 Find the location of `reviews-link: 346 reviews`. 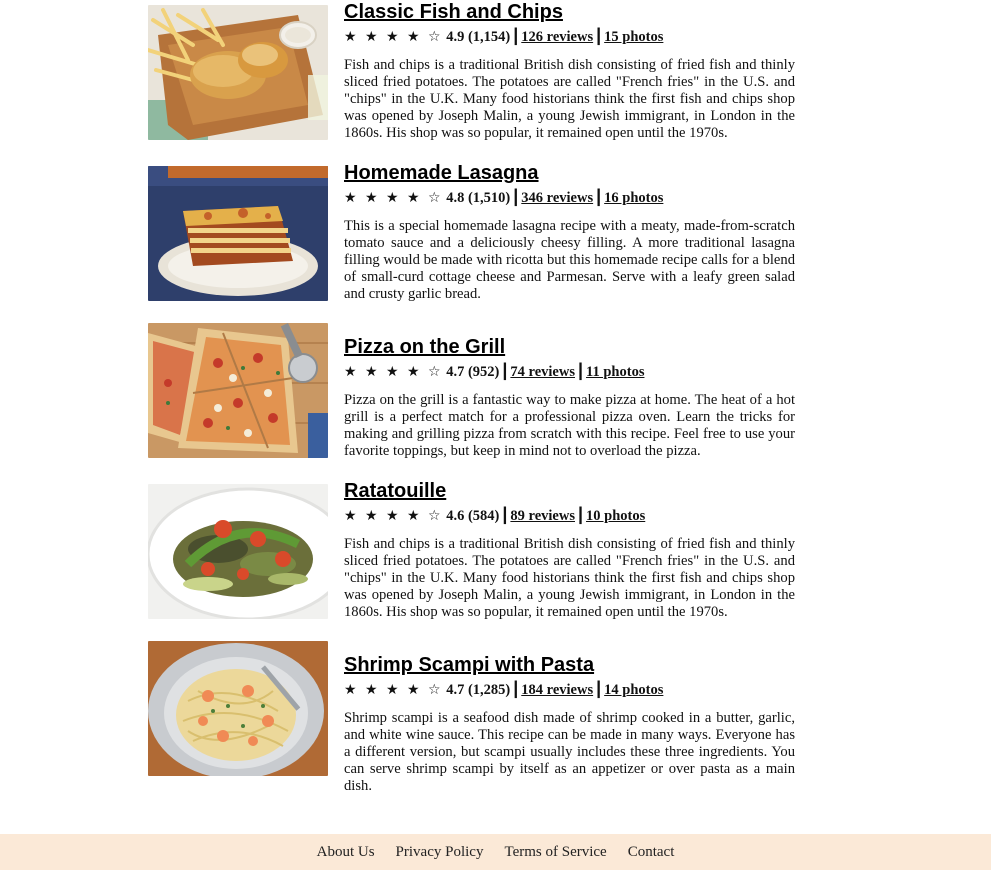

reviews-link: 346 reviews is located at coordinates (557, 198).